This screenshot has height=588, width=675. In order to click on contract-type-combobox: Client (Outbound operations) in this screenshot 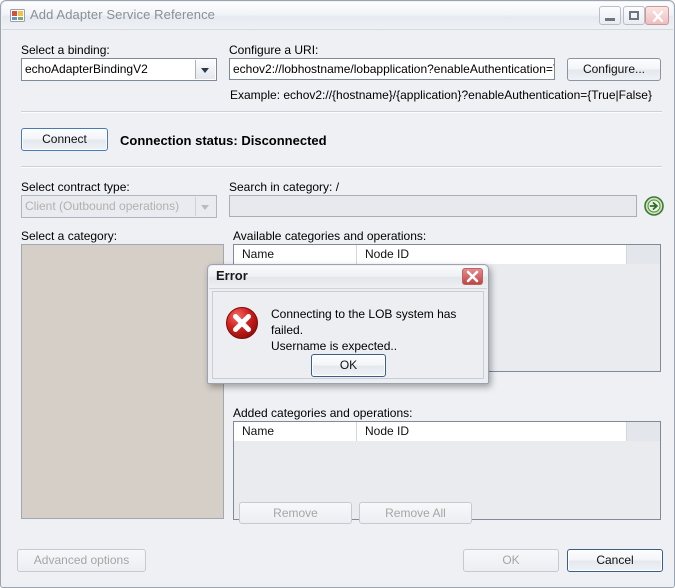, I will do `click(119, 206)`.